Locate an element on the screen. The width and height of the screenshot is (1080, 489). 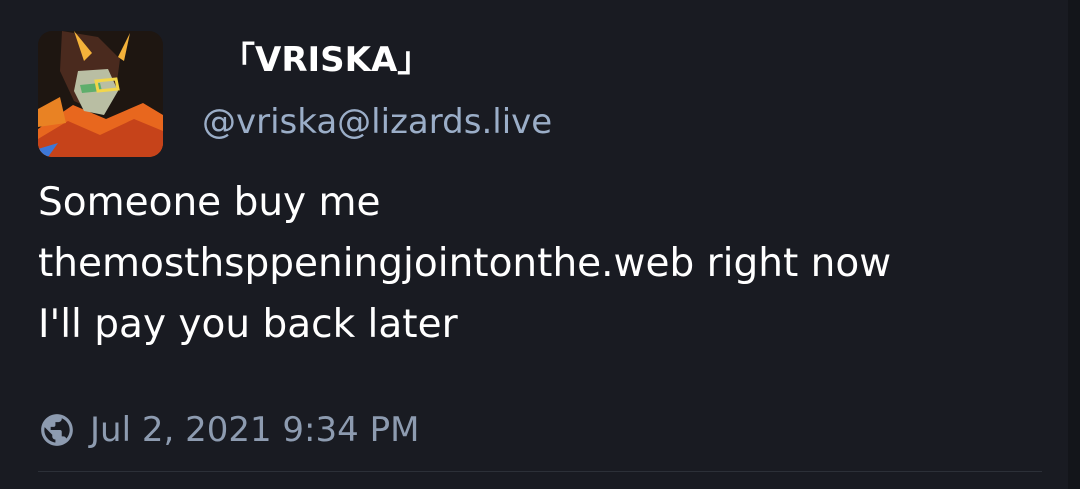
status-meta: Jul 2, 2021 9:34 PM is located at coordinates (228, 430).